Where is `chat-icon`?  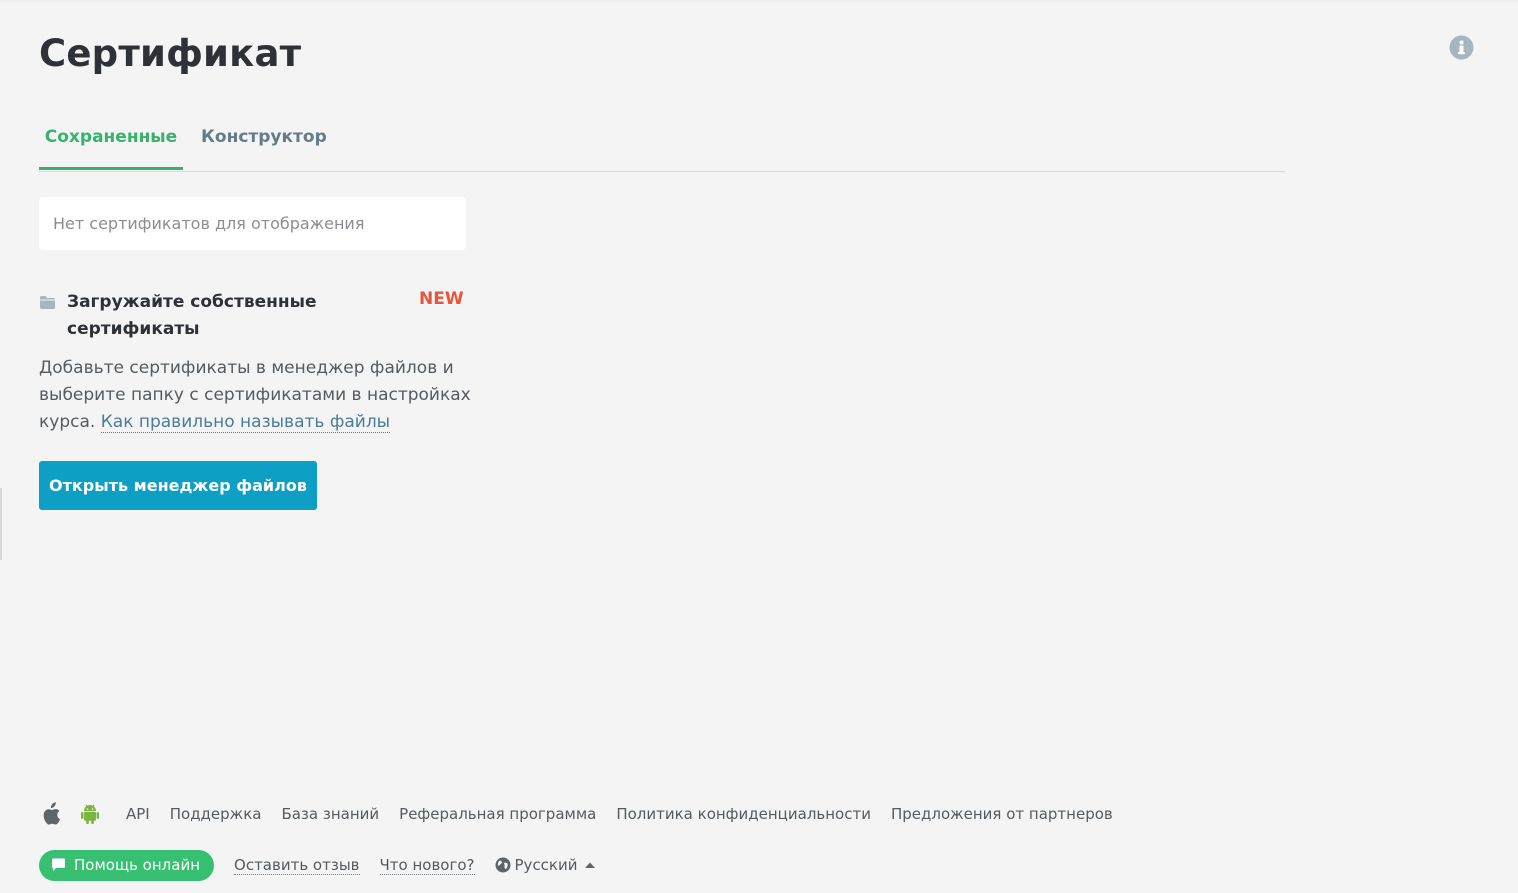 chat-icon is located at coordinates (58, 864).